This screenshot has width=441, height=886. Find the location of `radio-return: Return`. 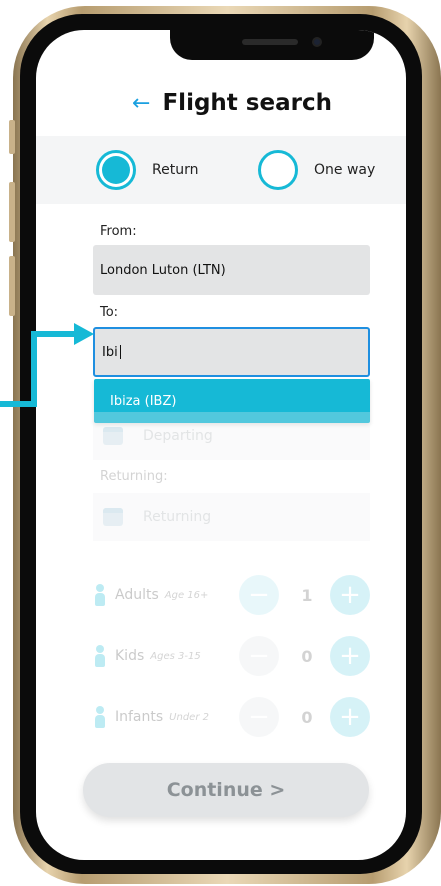

radio-return: Return is located at coordinates (147, 170).